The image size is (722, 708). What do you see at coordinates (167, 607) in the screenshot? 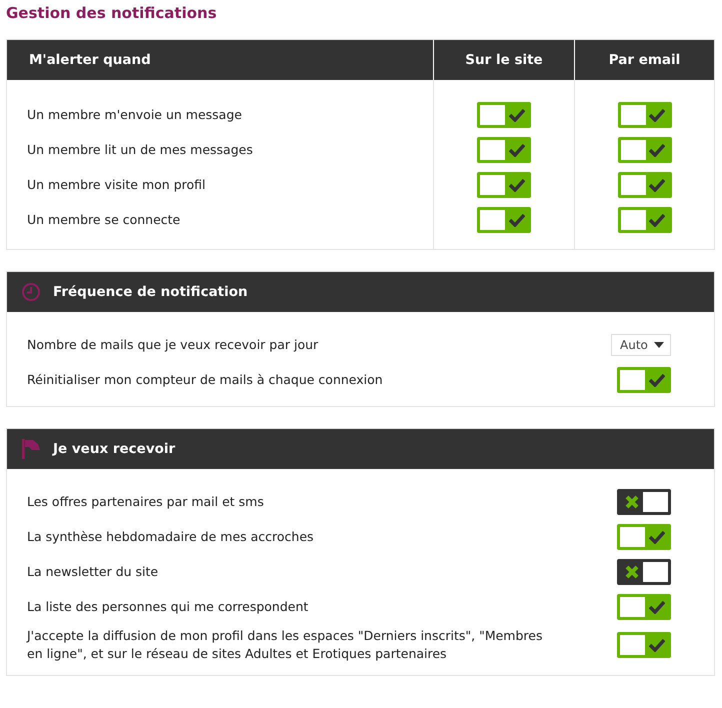
I see `setting-label: La liste des personnes qui me correspondent` at bounding box center [167, 607].